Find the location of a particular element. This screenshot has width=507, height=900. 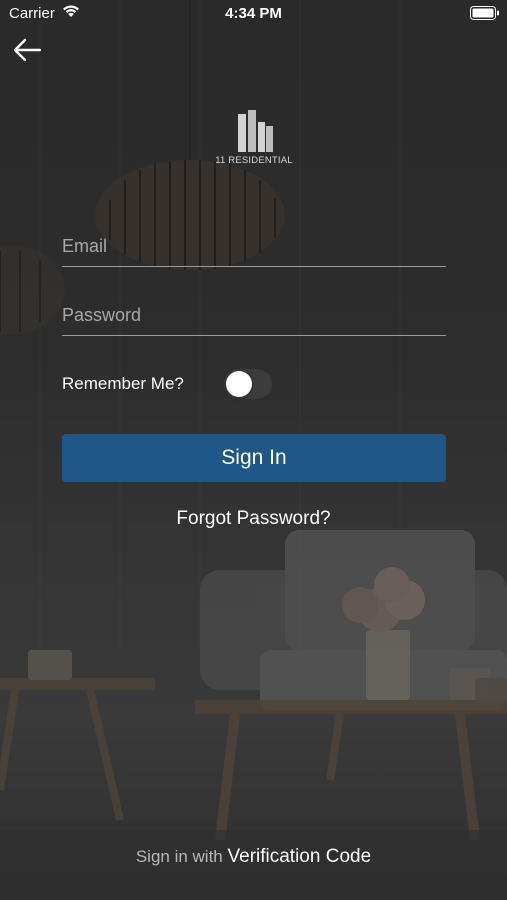

clock: 4:34 PM is located at coordinates (253, 13).